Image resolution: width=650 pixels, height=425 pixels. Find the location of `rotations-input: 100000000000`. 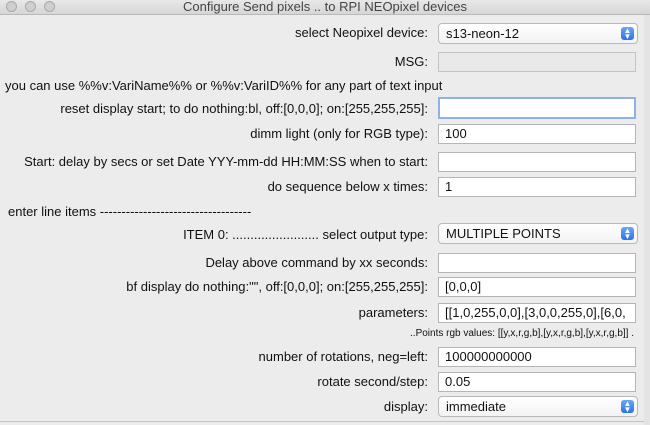

rotations-input: 100000000000 is located at coordinates (537, 357).